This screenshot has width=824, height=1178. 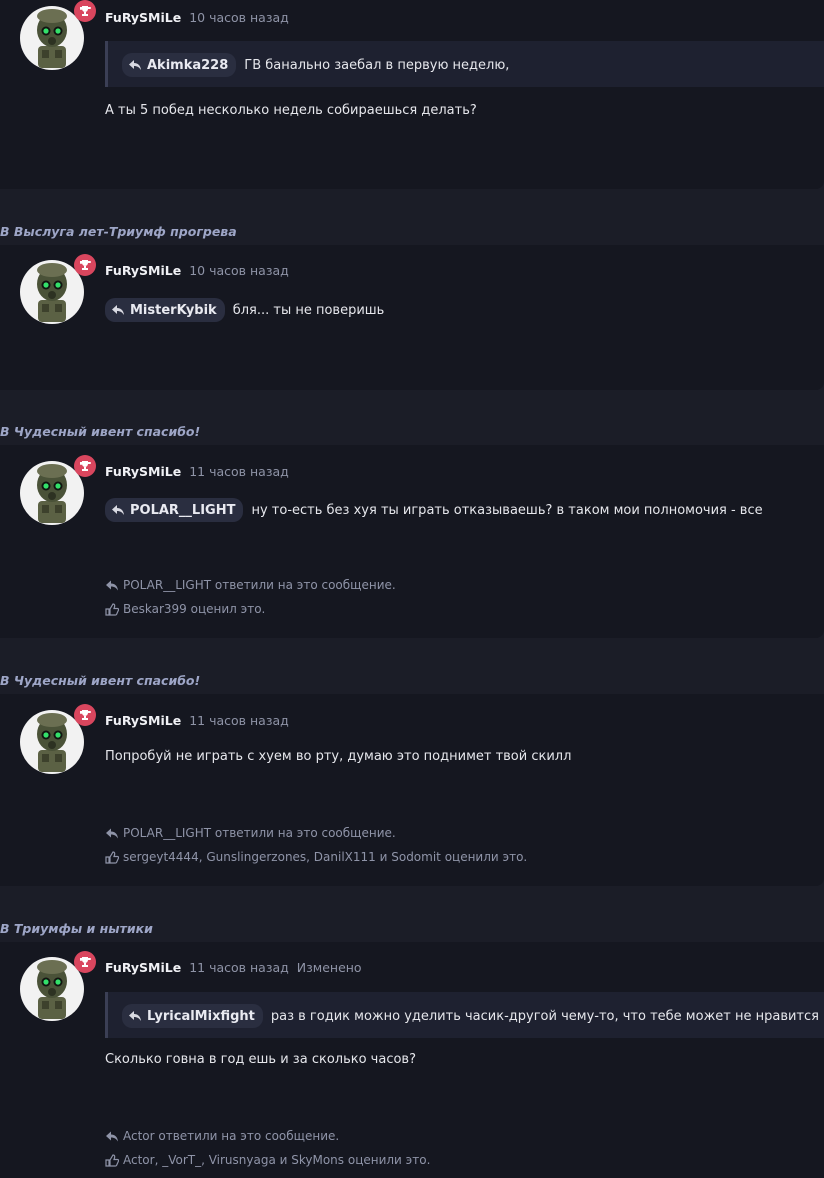 What do you see at coordinates (192, 1016) in the screenshot?
I see `quote-author-chip: LyricalMixfight` at bounding box center [192, 1016].